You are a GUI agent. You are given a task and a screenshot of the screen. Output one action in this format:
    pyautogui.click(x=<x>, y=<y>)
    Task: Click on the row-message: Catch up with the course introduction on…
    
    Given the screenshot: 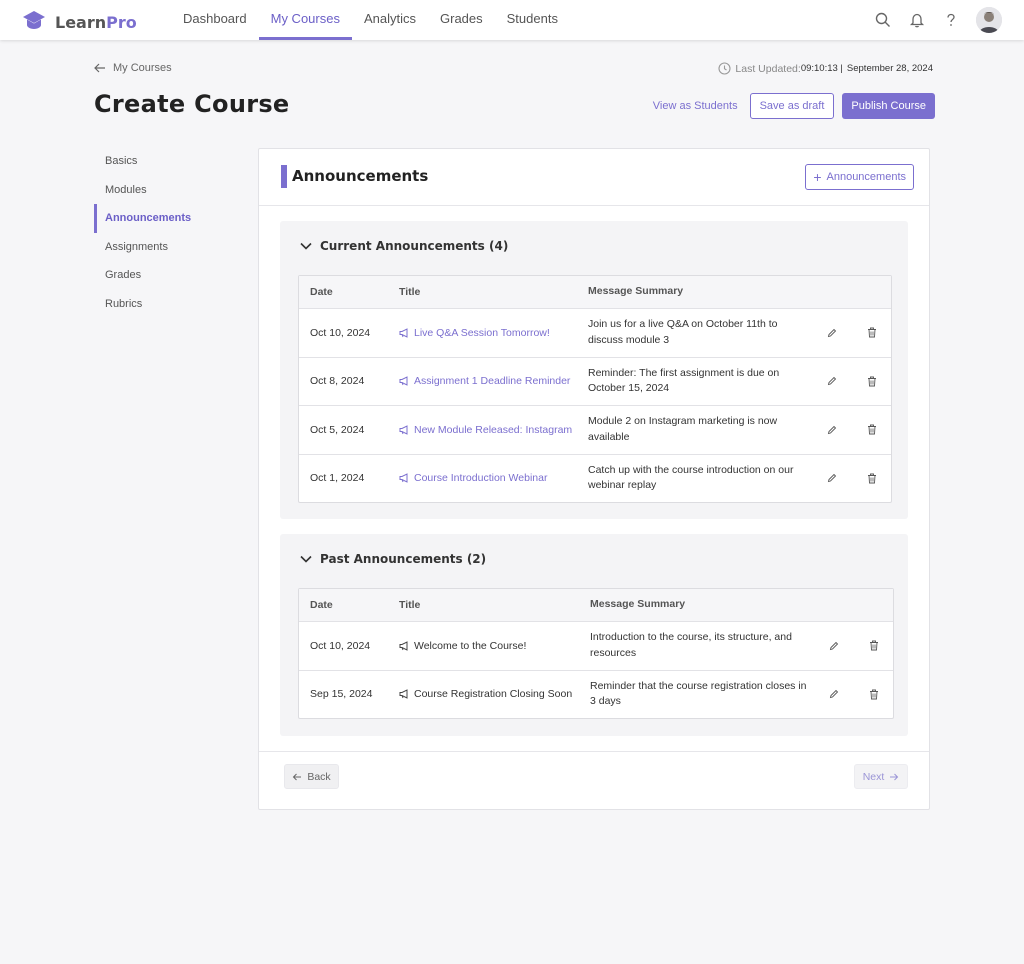 What is the action you would take?
    pyautogui.click(x=691, y=477)
    